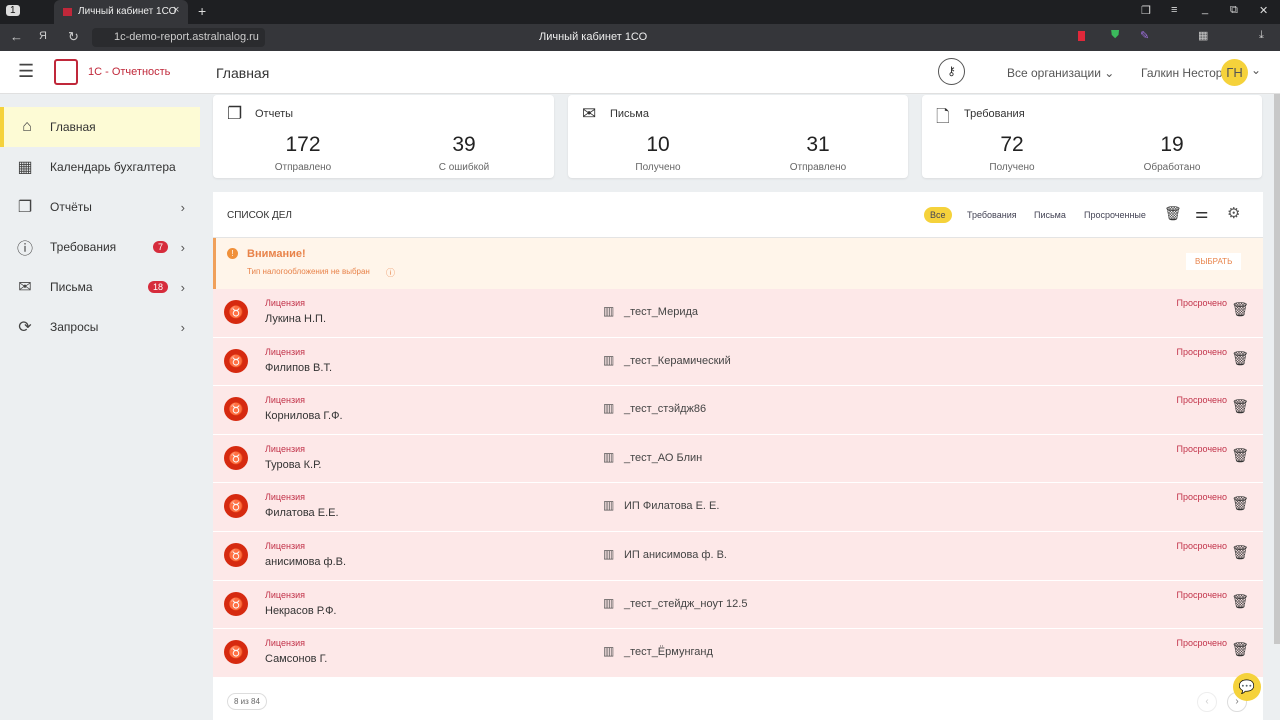 Image resolution: width=1280 pixels, height=720 pixels. I want to click on filter-overdue: Просроченные, so click(1115, 215).